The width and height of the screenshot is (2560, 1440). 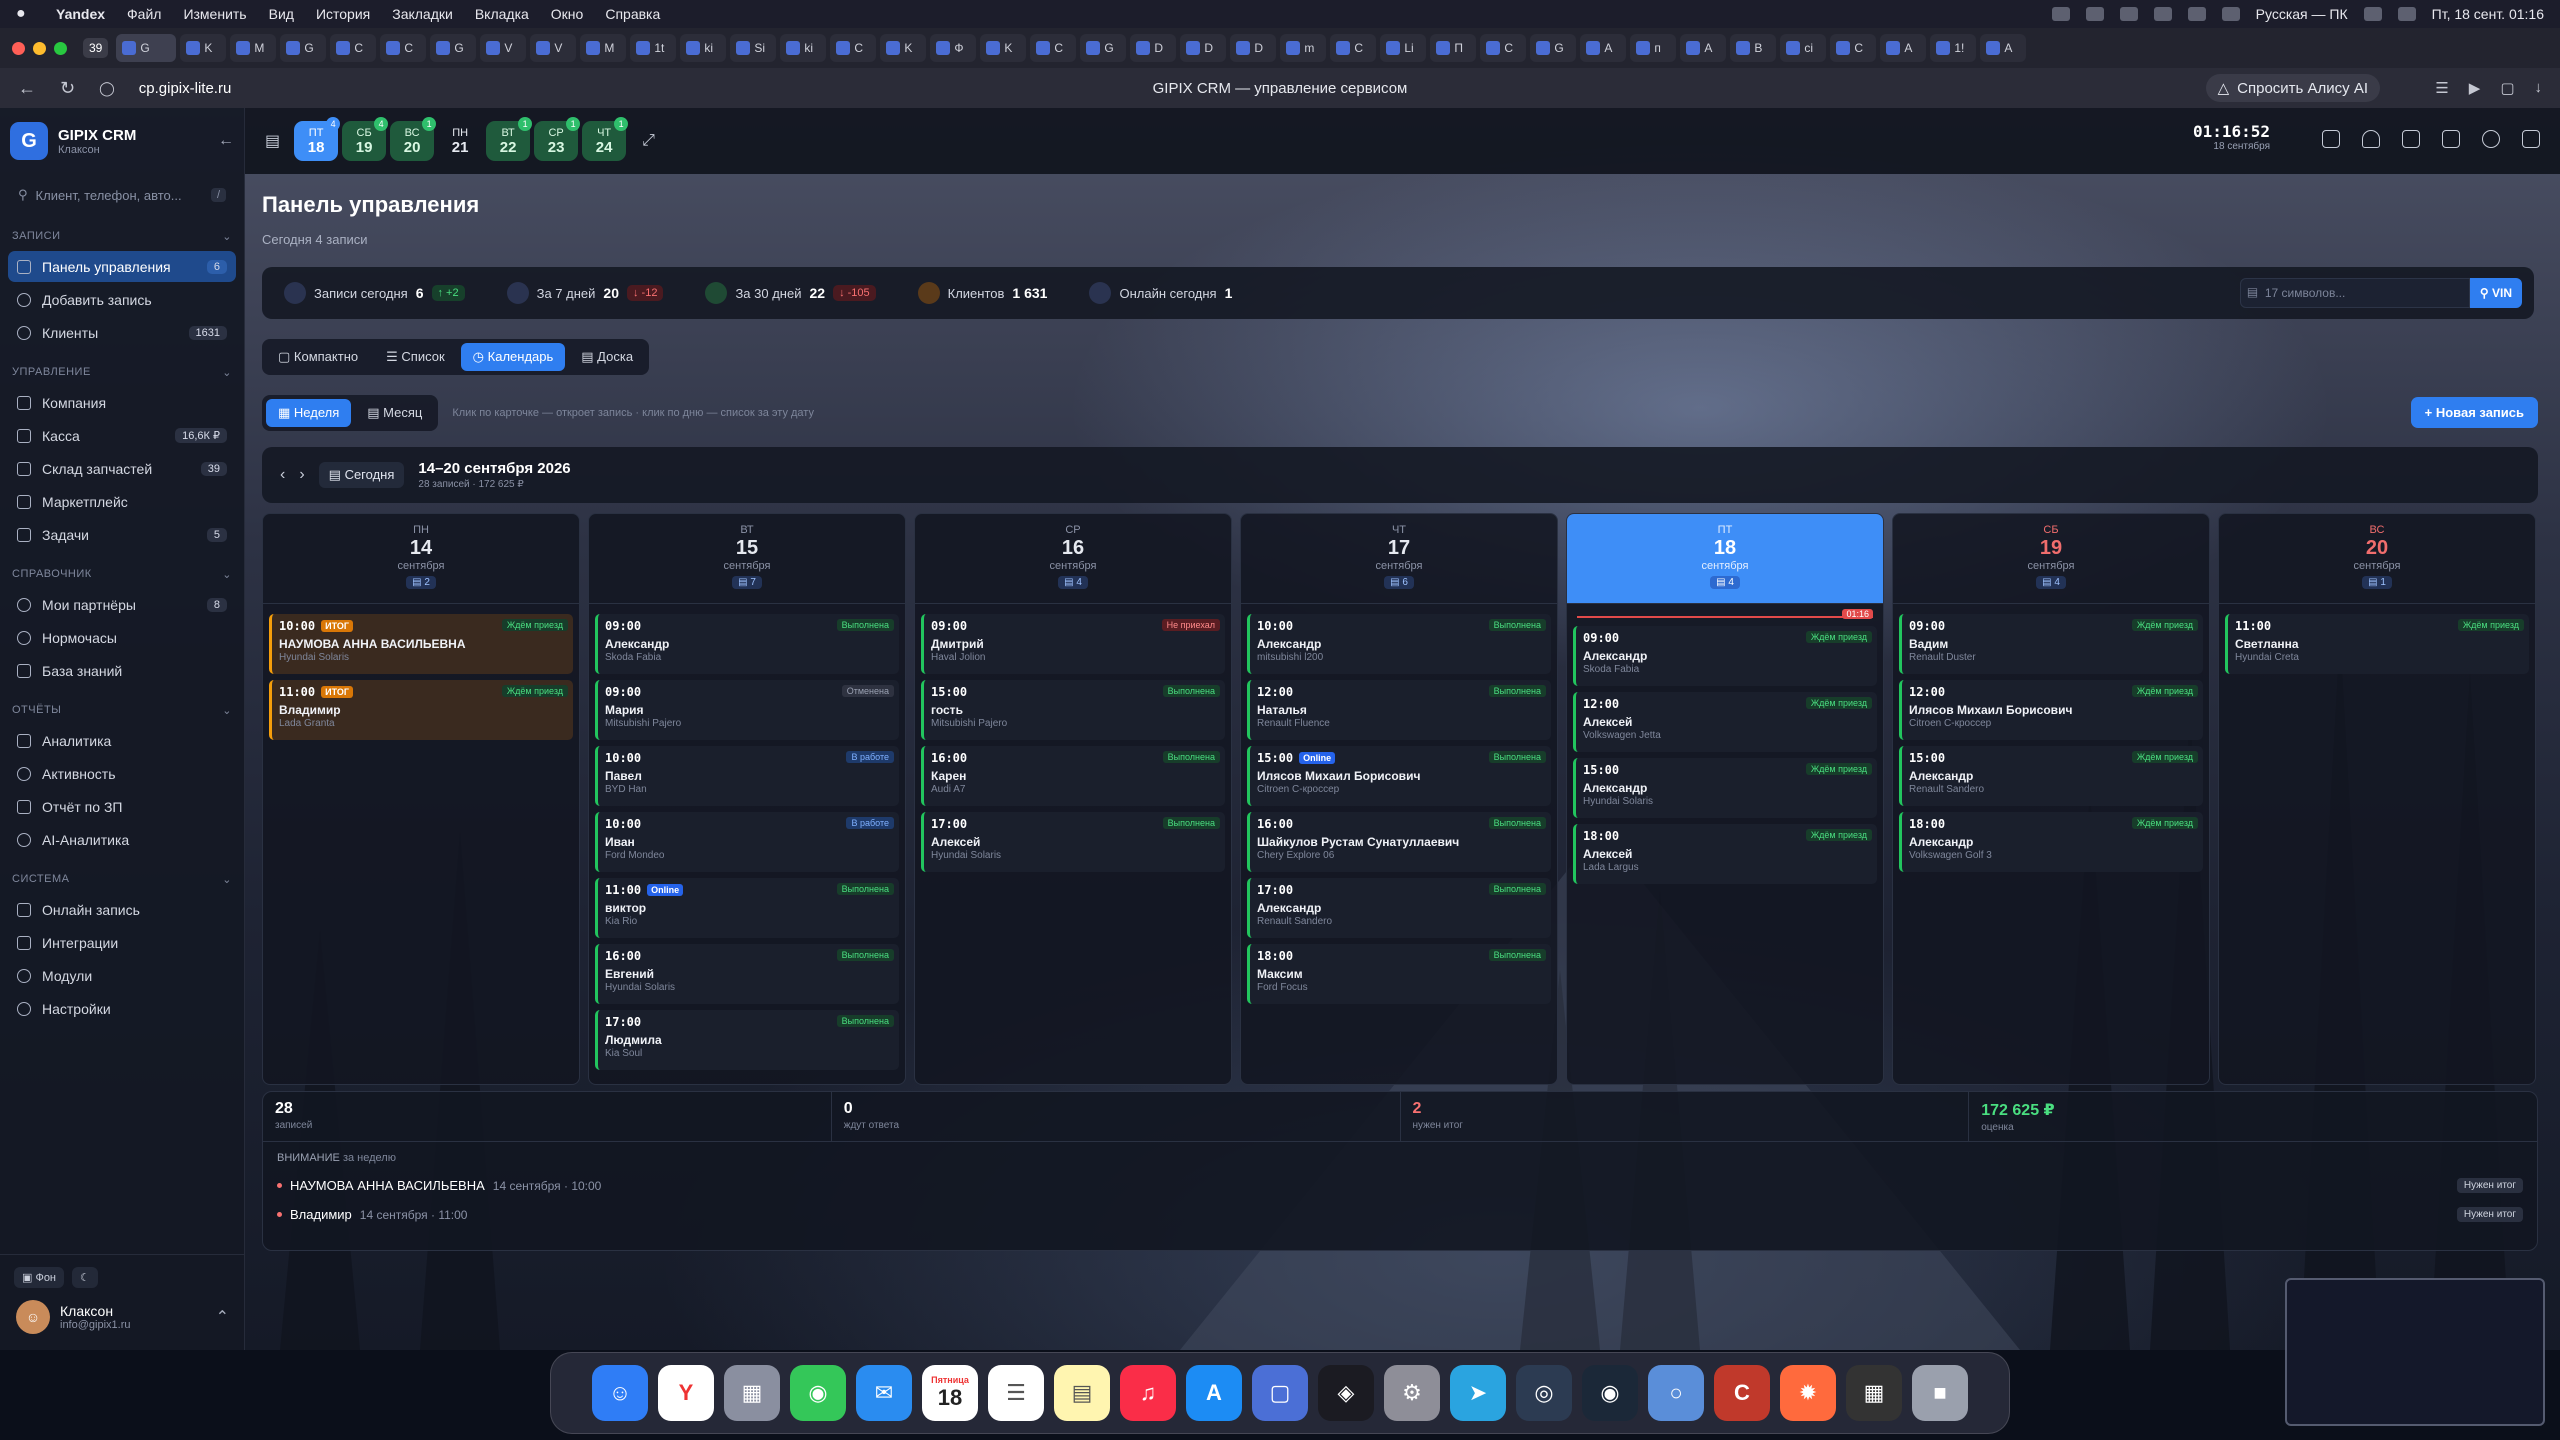 I want to click on sidebar-item-add-record: Добавить запись, so click(x=122, y=299).